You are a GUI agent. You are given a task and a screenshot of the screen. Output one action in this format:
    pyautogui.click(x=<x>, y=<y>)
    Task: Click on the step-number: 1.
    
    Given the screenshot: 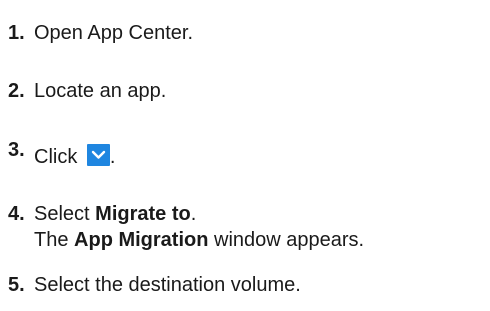 What is the action you would take?
    pyautogui.click(x=16, y=33)
    